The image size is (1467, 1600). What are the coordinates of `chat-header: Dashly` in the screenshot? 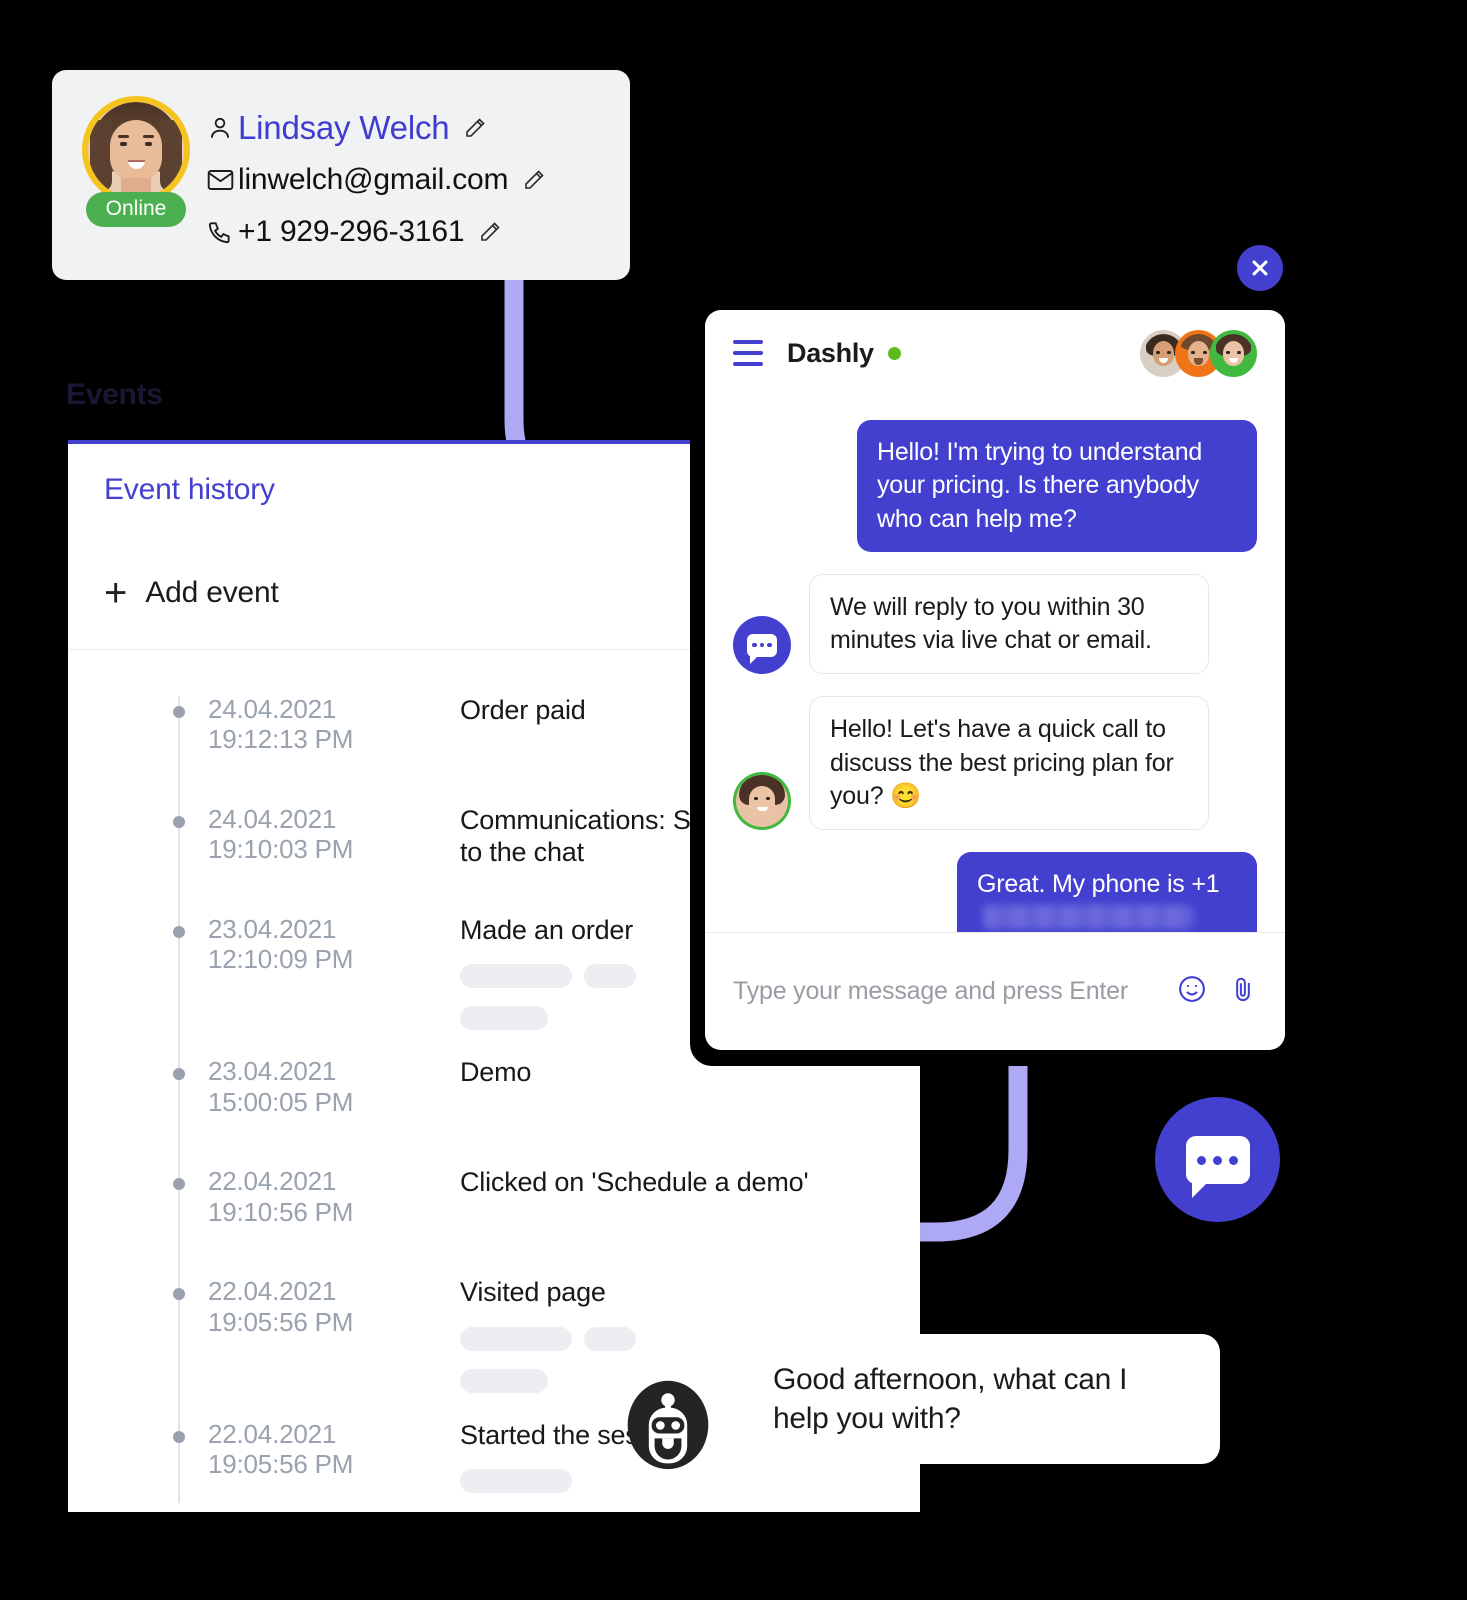 It's located at (995, 353).